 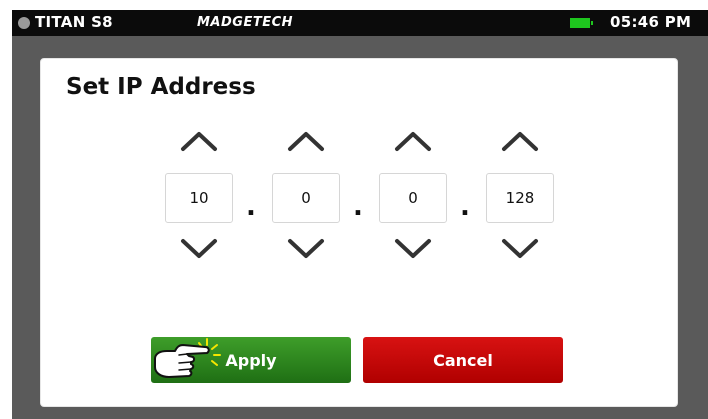 I want to click on status-bar: TITAN S8 MADGETECH 05:46 PM, so click(x=360, y=23).